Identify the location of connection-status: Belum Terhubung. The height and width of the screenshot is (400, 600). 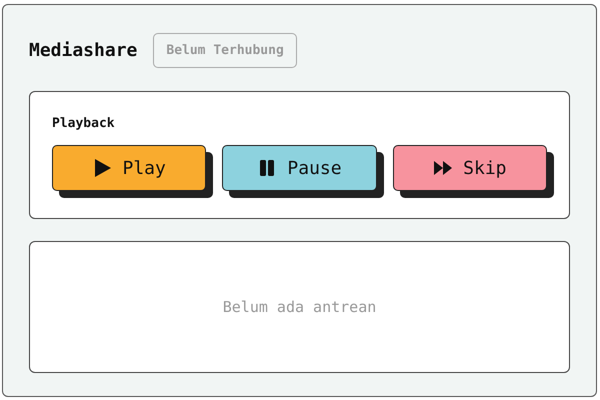
(225, 50).